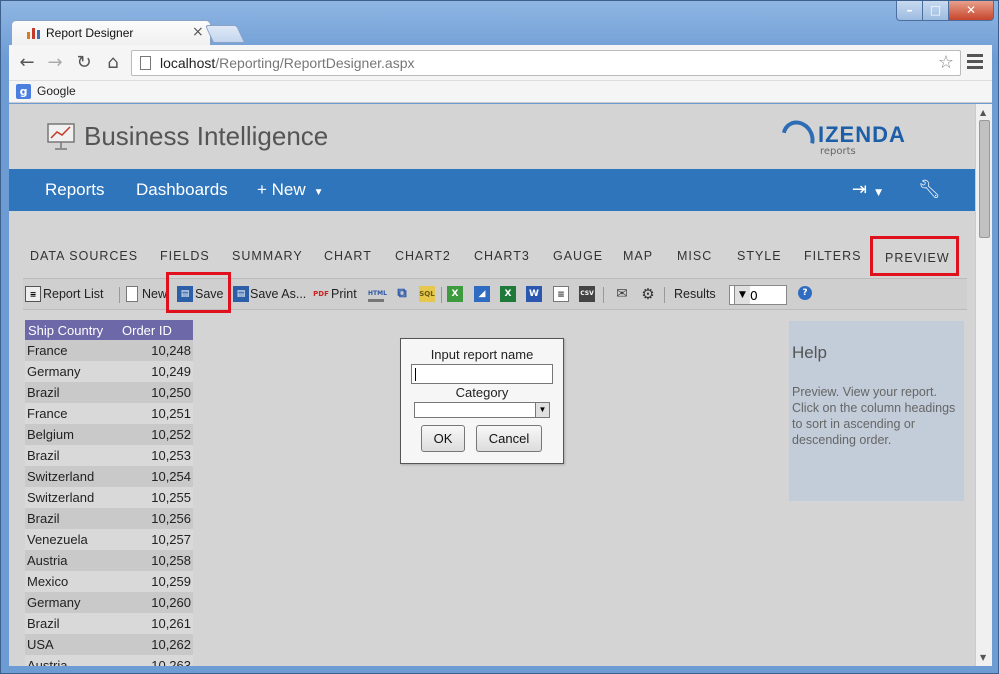 The height and width of the screenshot is (674, 999). I want to click on category-select: ▼, so click(482, 410).